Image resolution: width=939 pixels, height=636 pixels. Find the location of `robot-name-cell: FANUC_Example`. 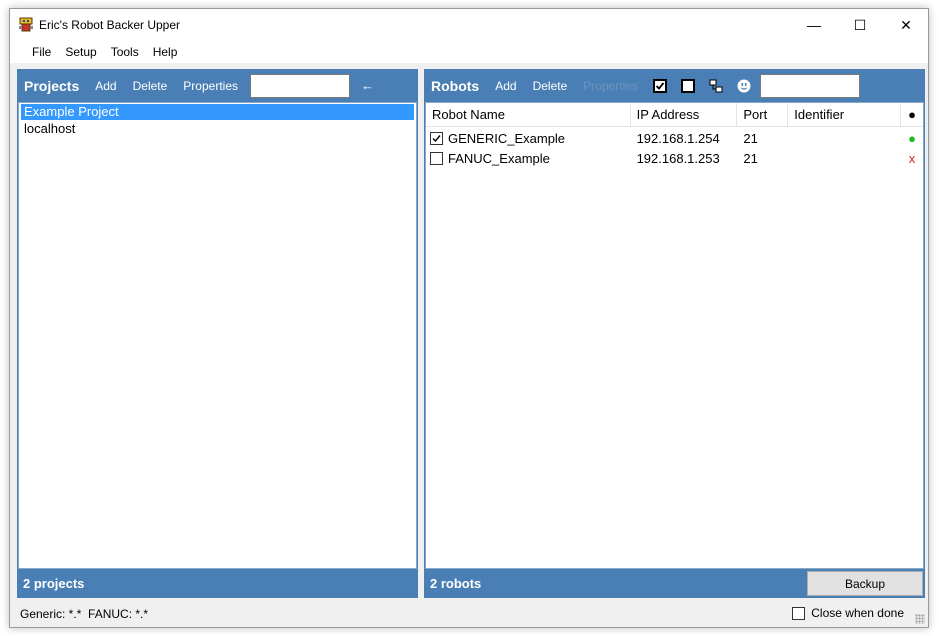

robot-name-cell: FANUC_Example is located at coordinates (528, 158).